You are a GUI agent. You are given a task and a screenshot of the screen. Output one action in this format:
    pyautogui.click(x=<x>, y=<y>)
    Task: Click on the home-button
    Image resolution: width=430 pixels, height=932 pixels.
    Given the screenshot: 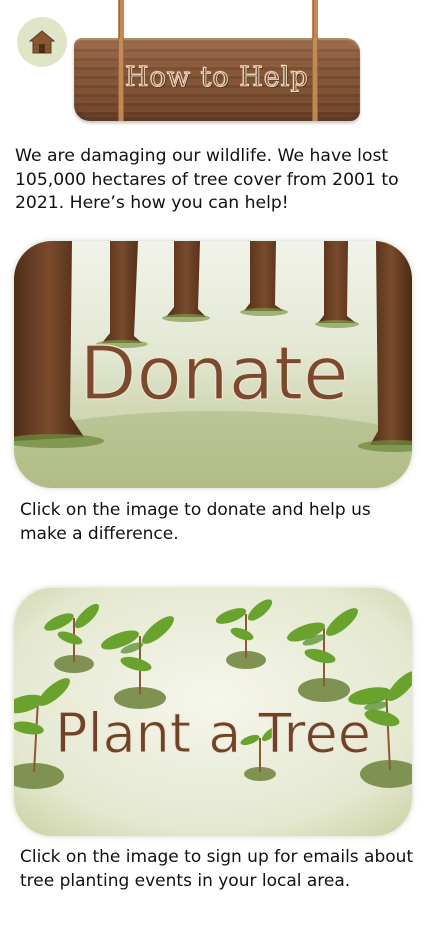 What is the action you would take?
    pyautogui.click(x=42, y=42)
    